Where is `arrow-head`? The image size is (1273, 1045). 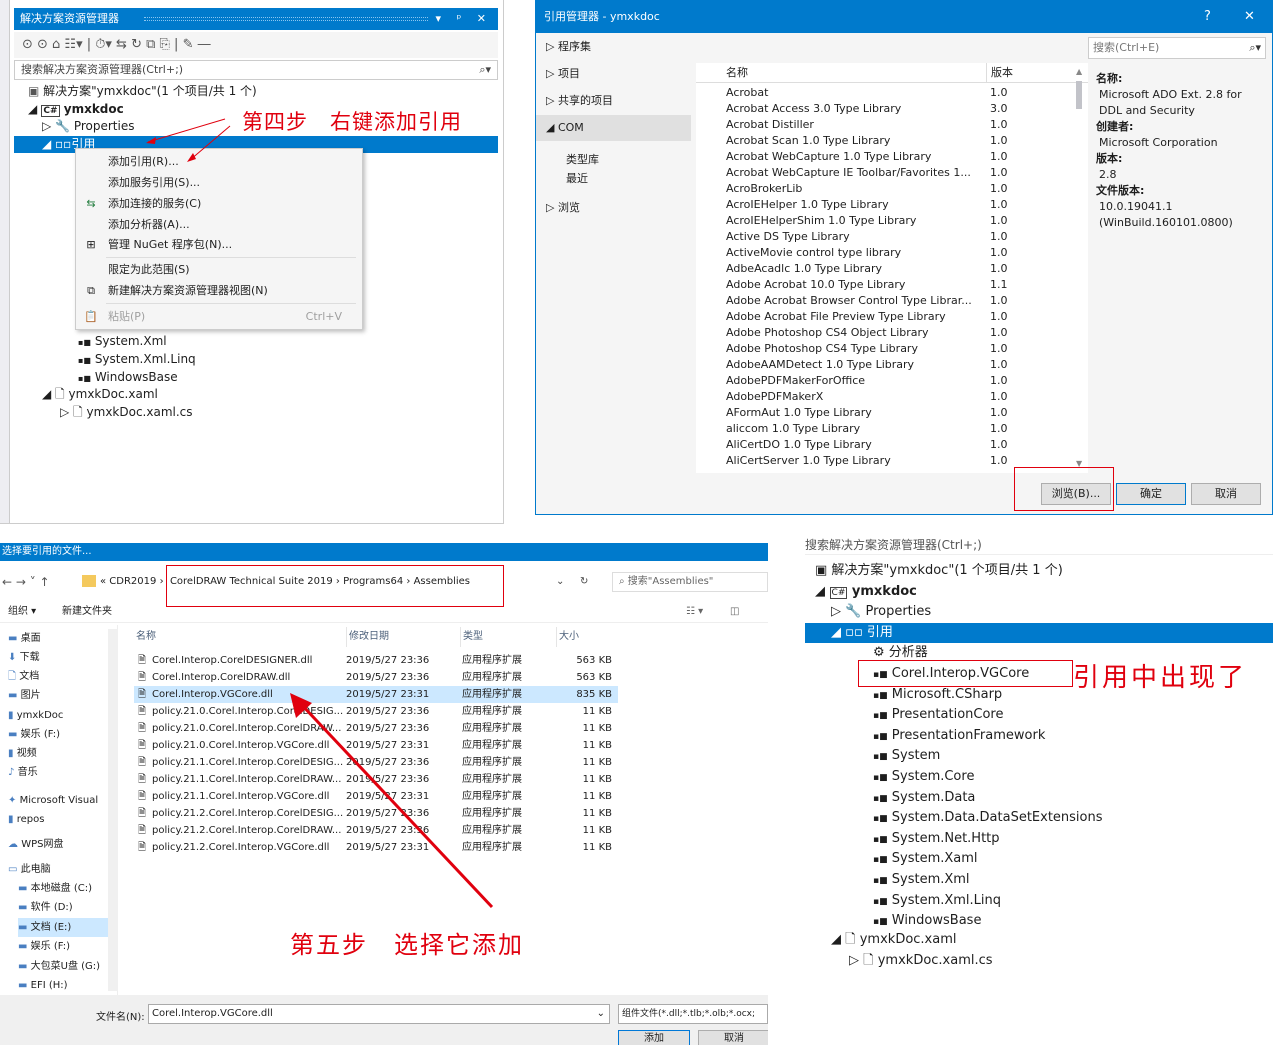 arrow-head is located at coordinates (151, 140).